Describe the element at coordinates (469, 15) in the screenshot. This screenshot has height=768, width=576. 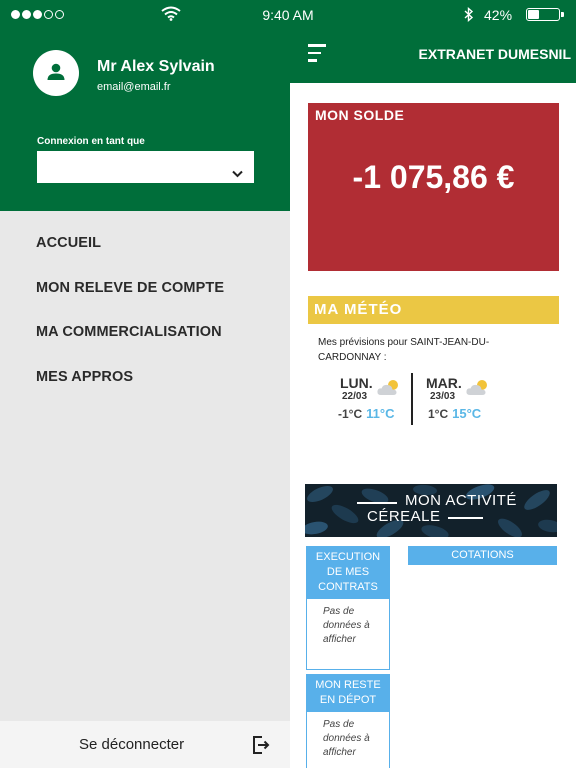
I see `bluetooth-icon` at that location.